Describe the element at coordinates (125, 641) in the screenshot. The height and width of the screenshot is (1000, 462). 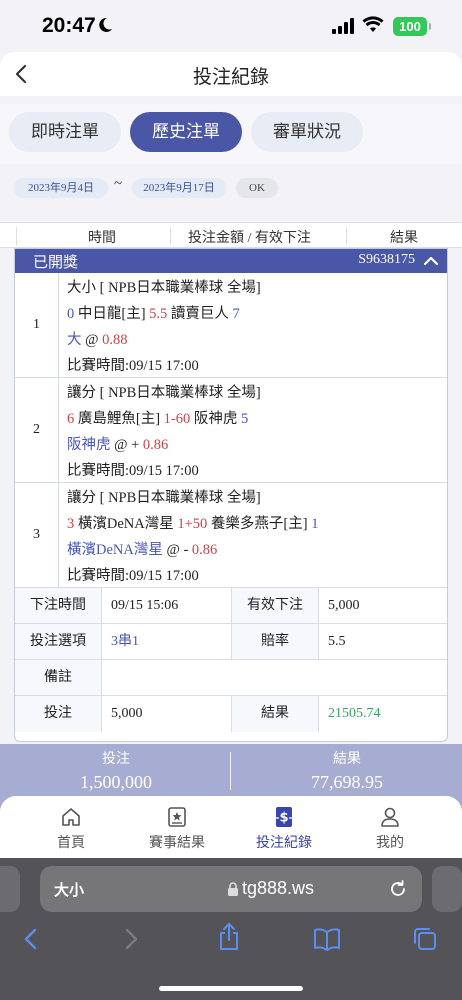
I see `option-value: 3串1` at that location.